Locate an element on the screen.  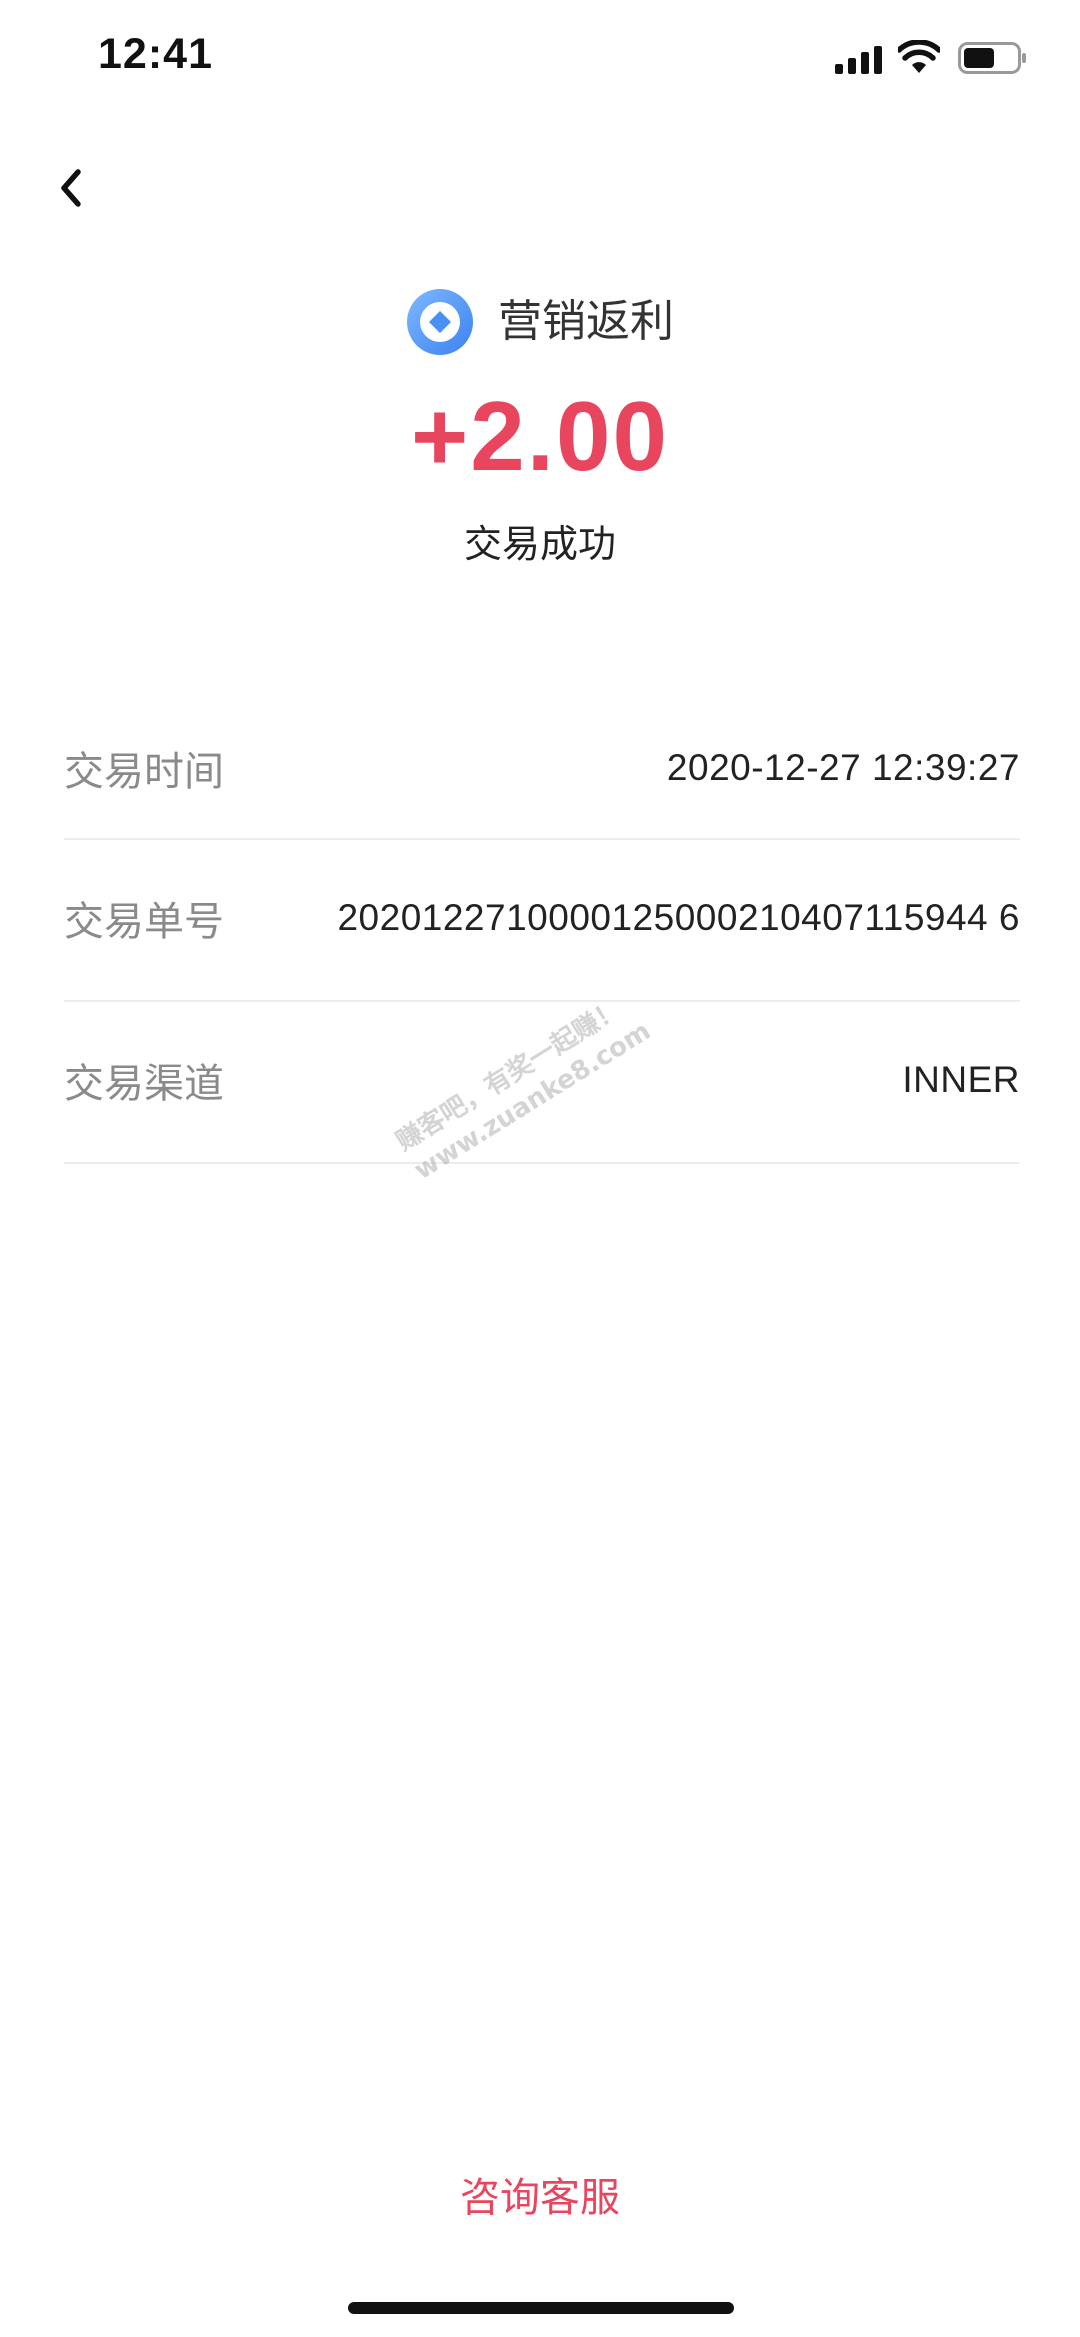
transaction-status: 交易成功 is located at coordinates (539, 544).